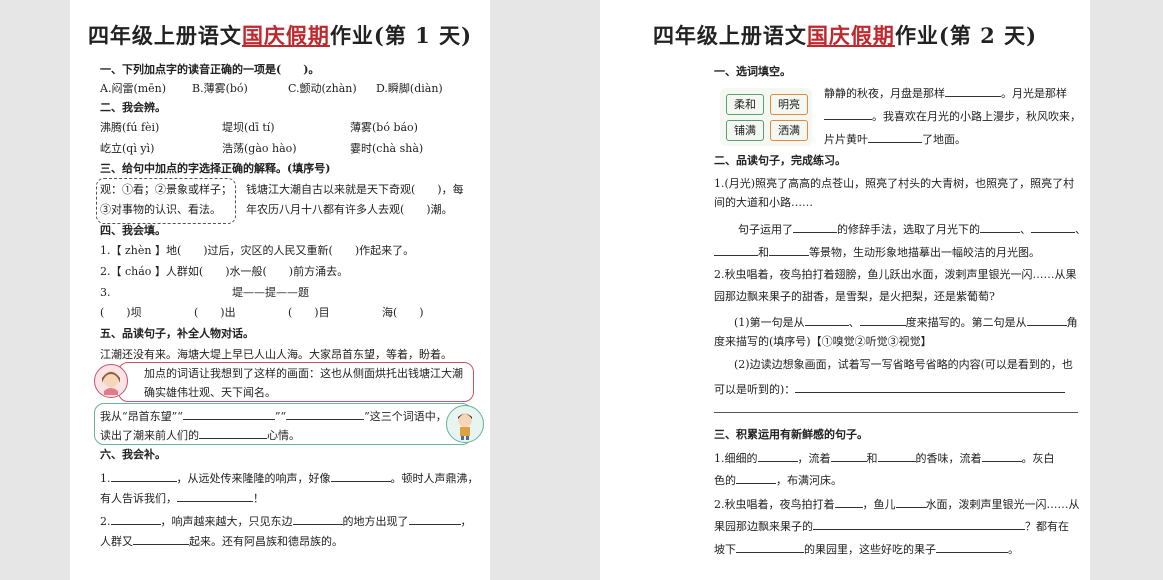 Image resolution: width=1163 pixels, height=580 pixels. Describe the element at coordinates (745, 104) in the screenshot. I see `word-option: 柔和` at that location.